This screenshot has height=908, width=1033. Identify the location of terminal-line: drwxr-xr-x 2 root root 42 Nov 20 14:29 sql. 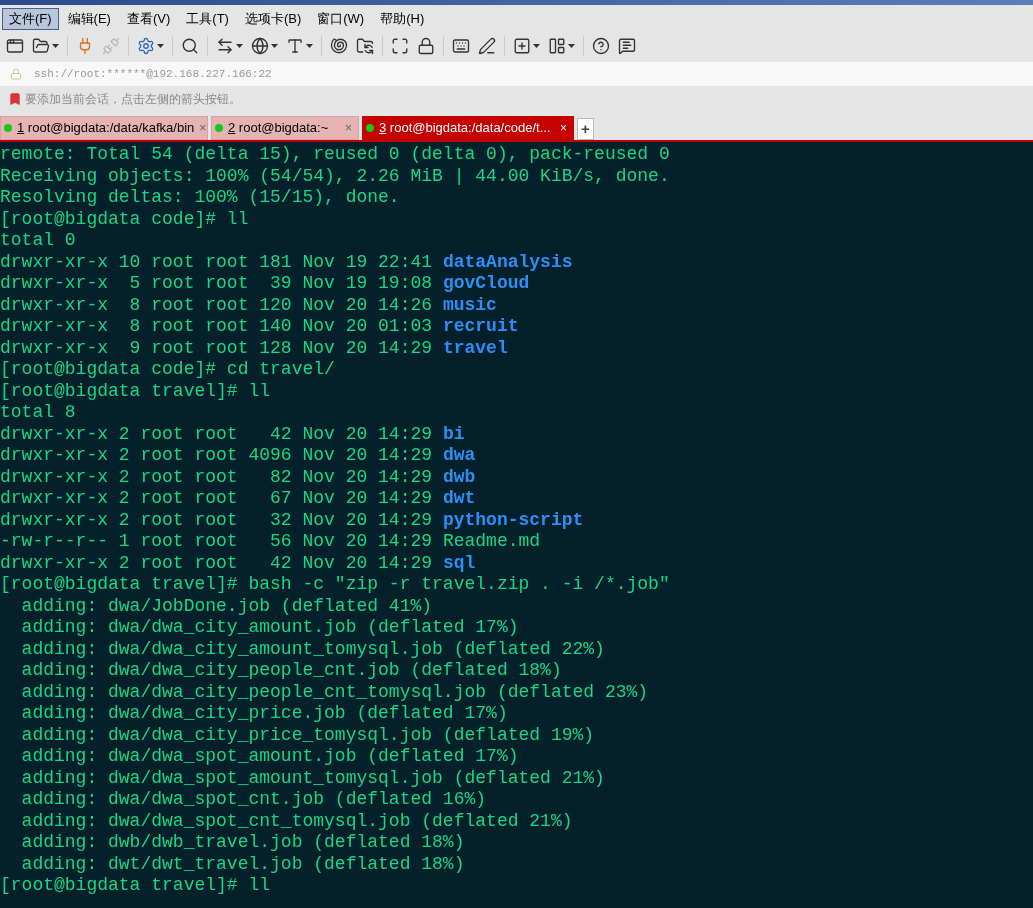
(238, 563).